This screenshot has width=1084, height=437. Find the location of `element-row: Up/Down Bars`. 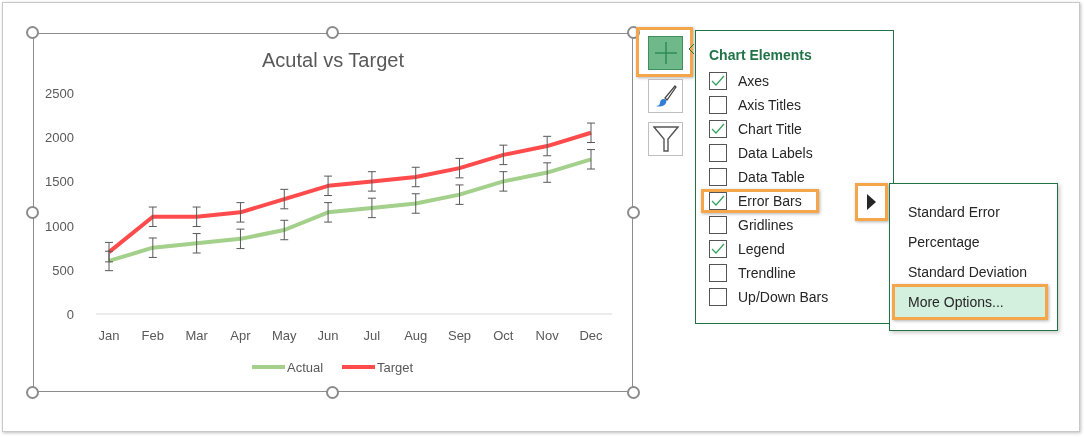

element-row: Up/Down Bars is located at coordinates (773, 297).